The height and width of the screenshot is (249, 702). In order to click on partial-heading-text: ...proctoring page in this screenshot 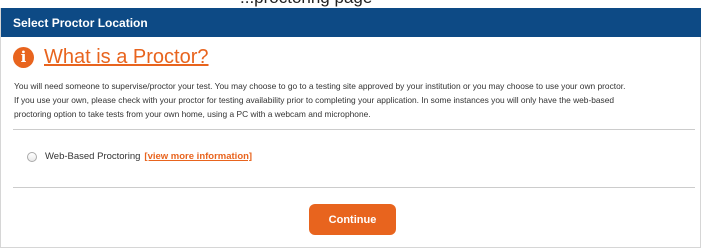, I will do `click(306, 4)`.